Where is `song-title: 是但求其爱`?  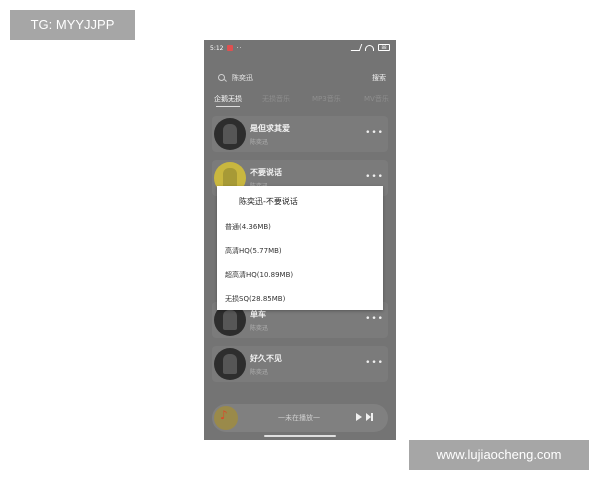
song-title: 是但求其爱 is located at coordinates (270, 128).